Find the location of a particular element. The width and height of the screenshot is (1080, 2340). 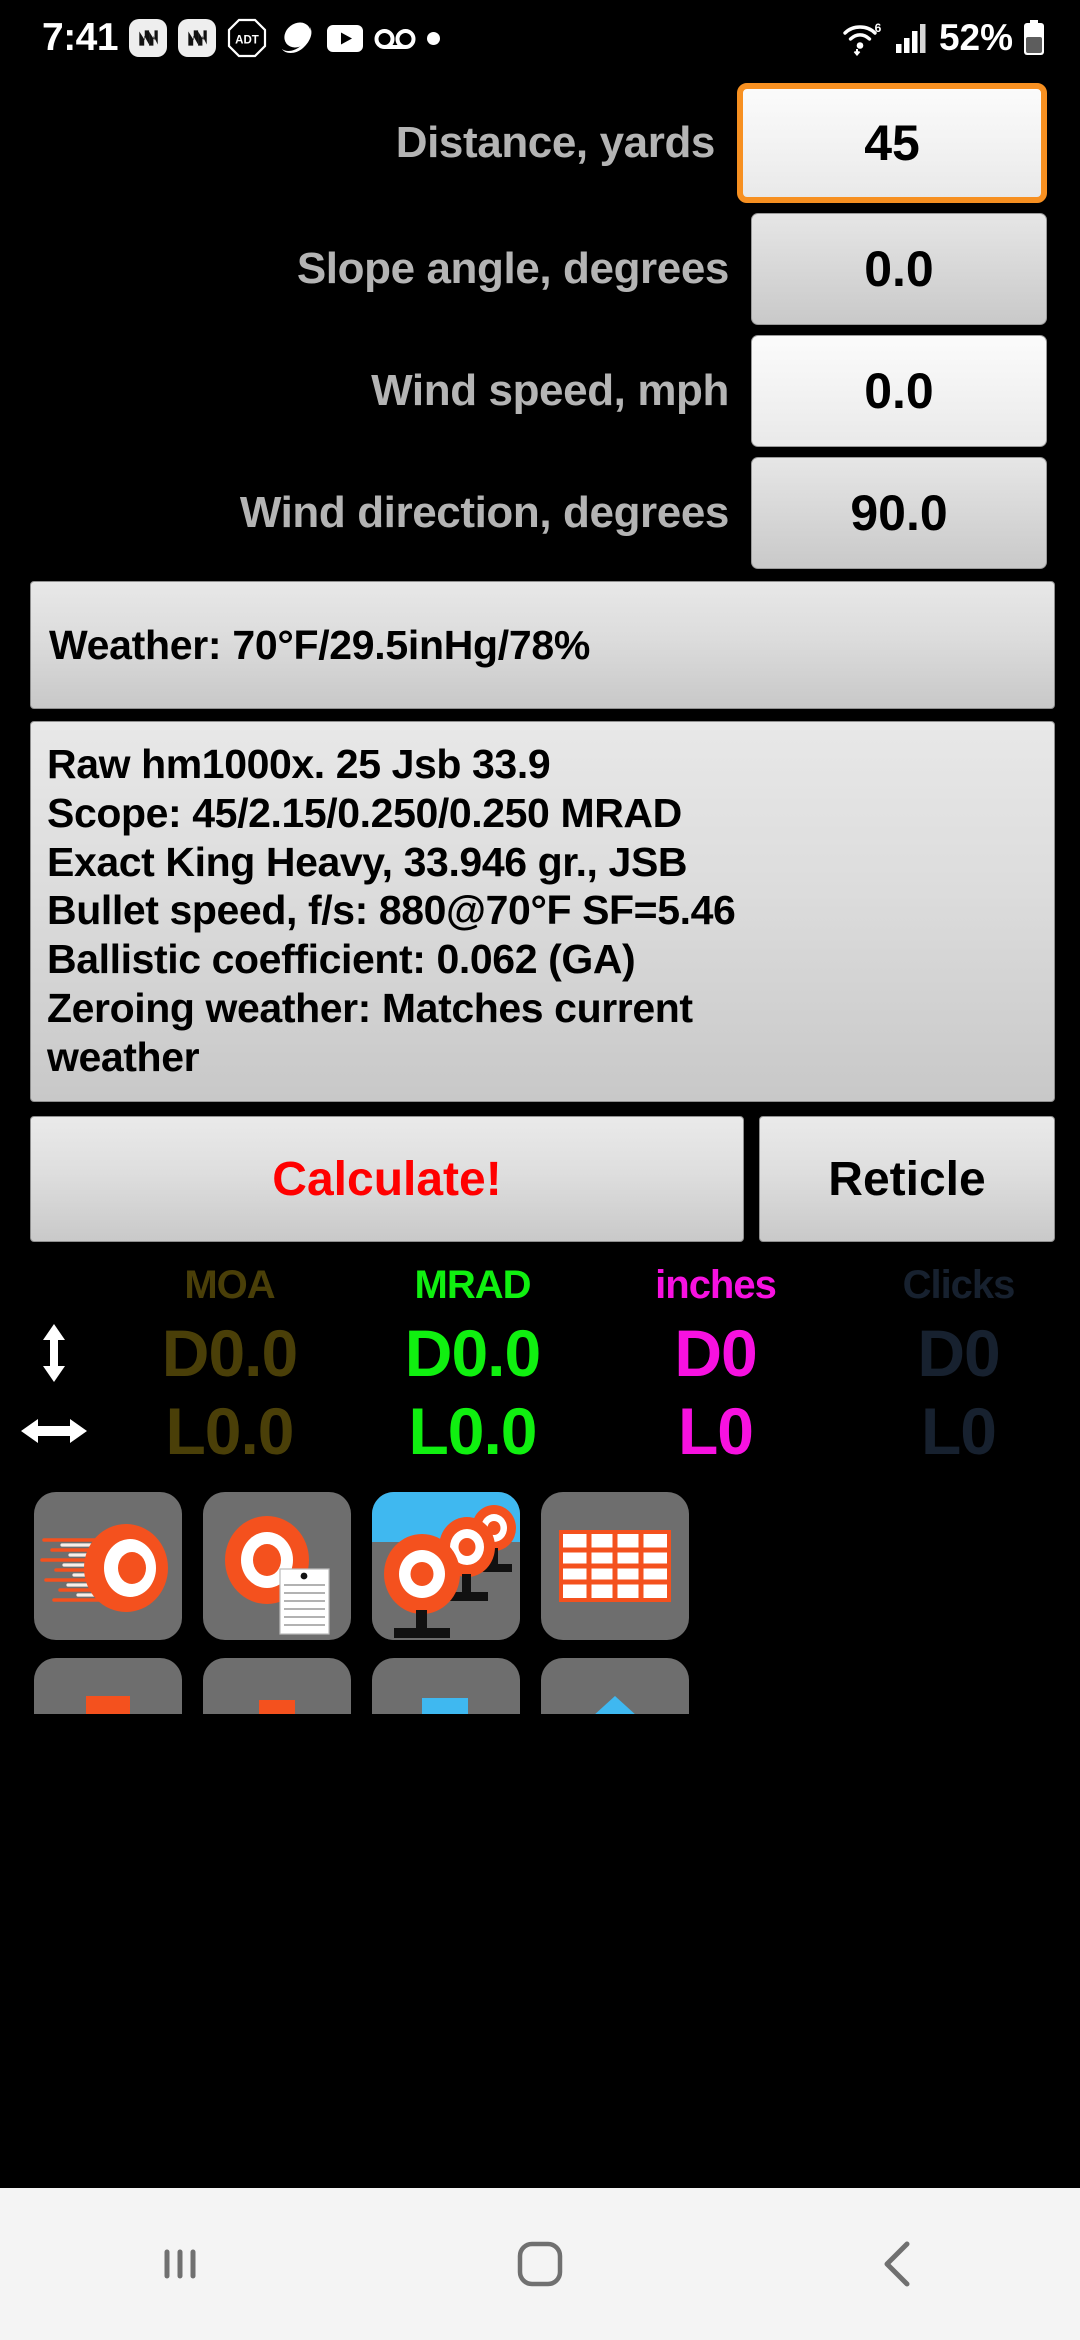

vertical-arrow-icon is located at coordinates (54, 1353).